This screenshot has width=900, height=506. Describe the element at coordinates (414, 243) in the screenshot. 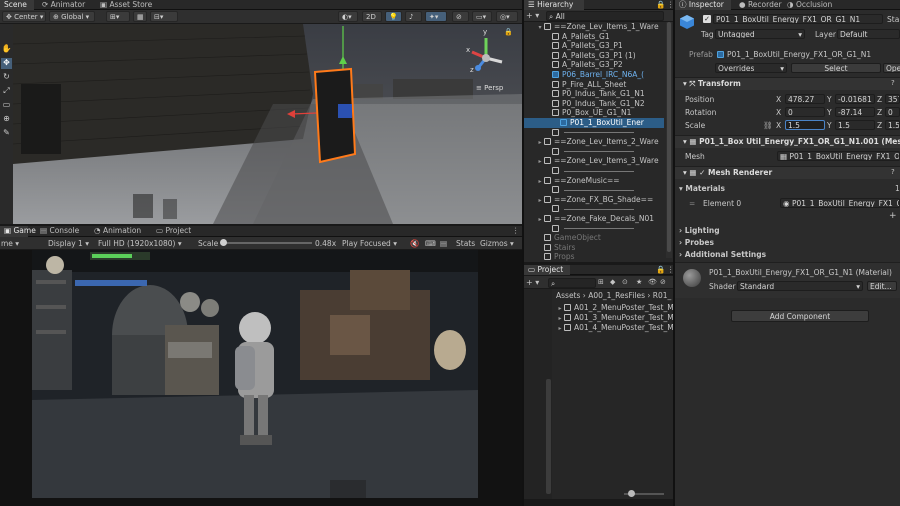

I see `mute-audio-icon: 🔇` at that location.